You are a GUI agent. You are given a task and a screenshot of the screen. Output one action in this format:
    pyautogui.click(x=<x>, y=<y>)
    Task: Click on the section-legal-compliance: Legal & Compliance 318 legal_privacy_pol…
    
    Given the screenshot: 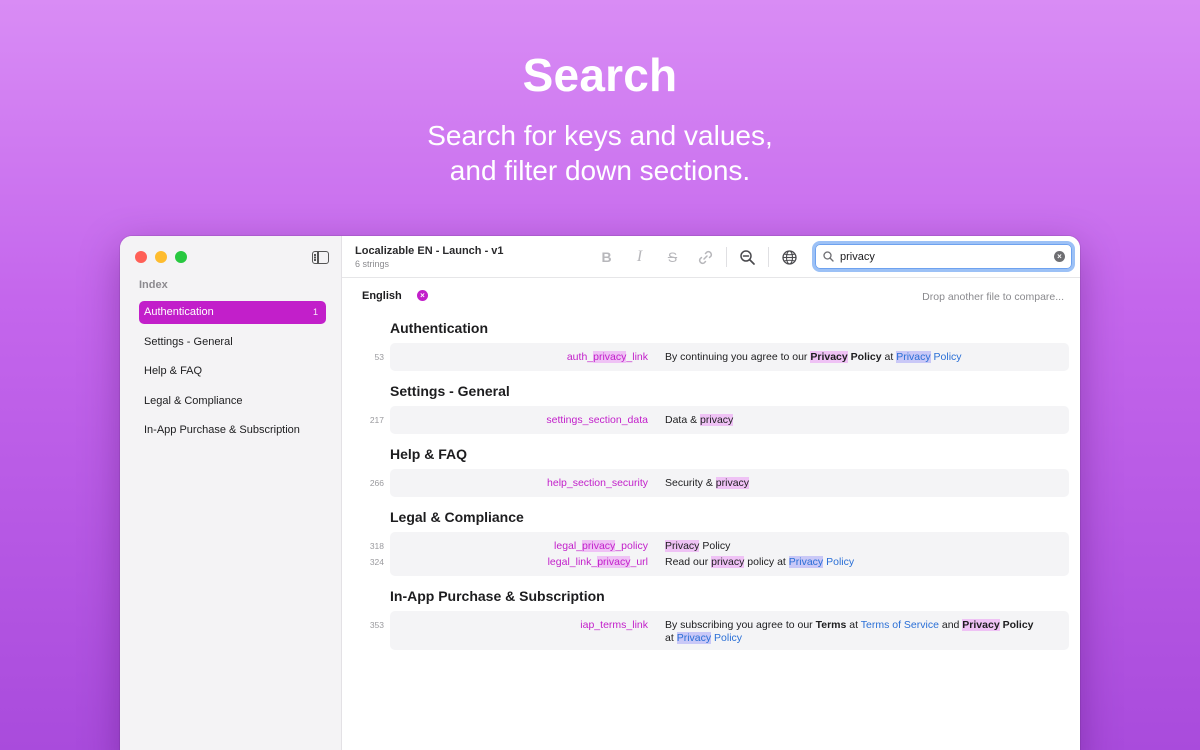 What is the action you would take?
    pyautogui.click(x=719, y=539)
    